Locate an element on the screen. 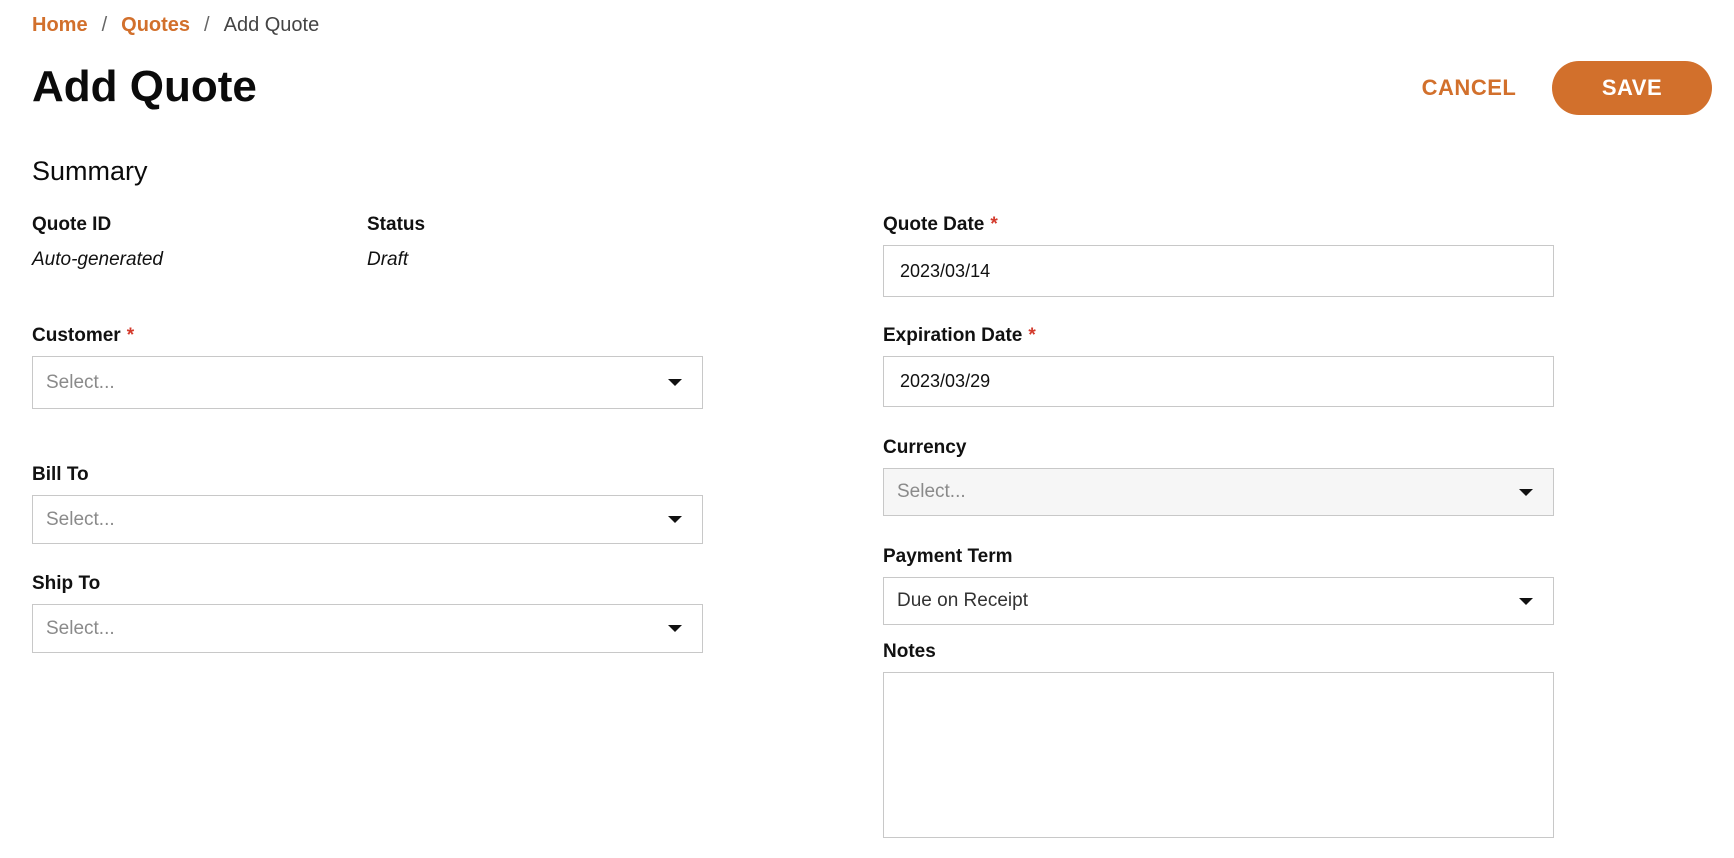 The height and width of the screenshot is (858, 1734). save-button: SAVE is located at coordinates (1632, 88).